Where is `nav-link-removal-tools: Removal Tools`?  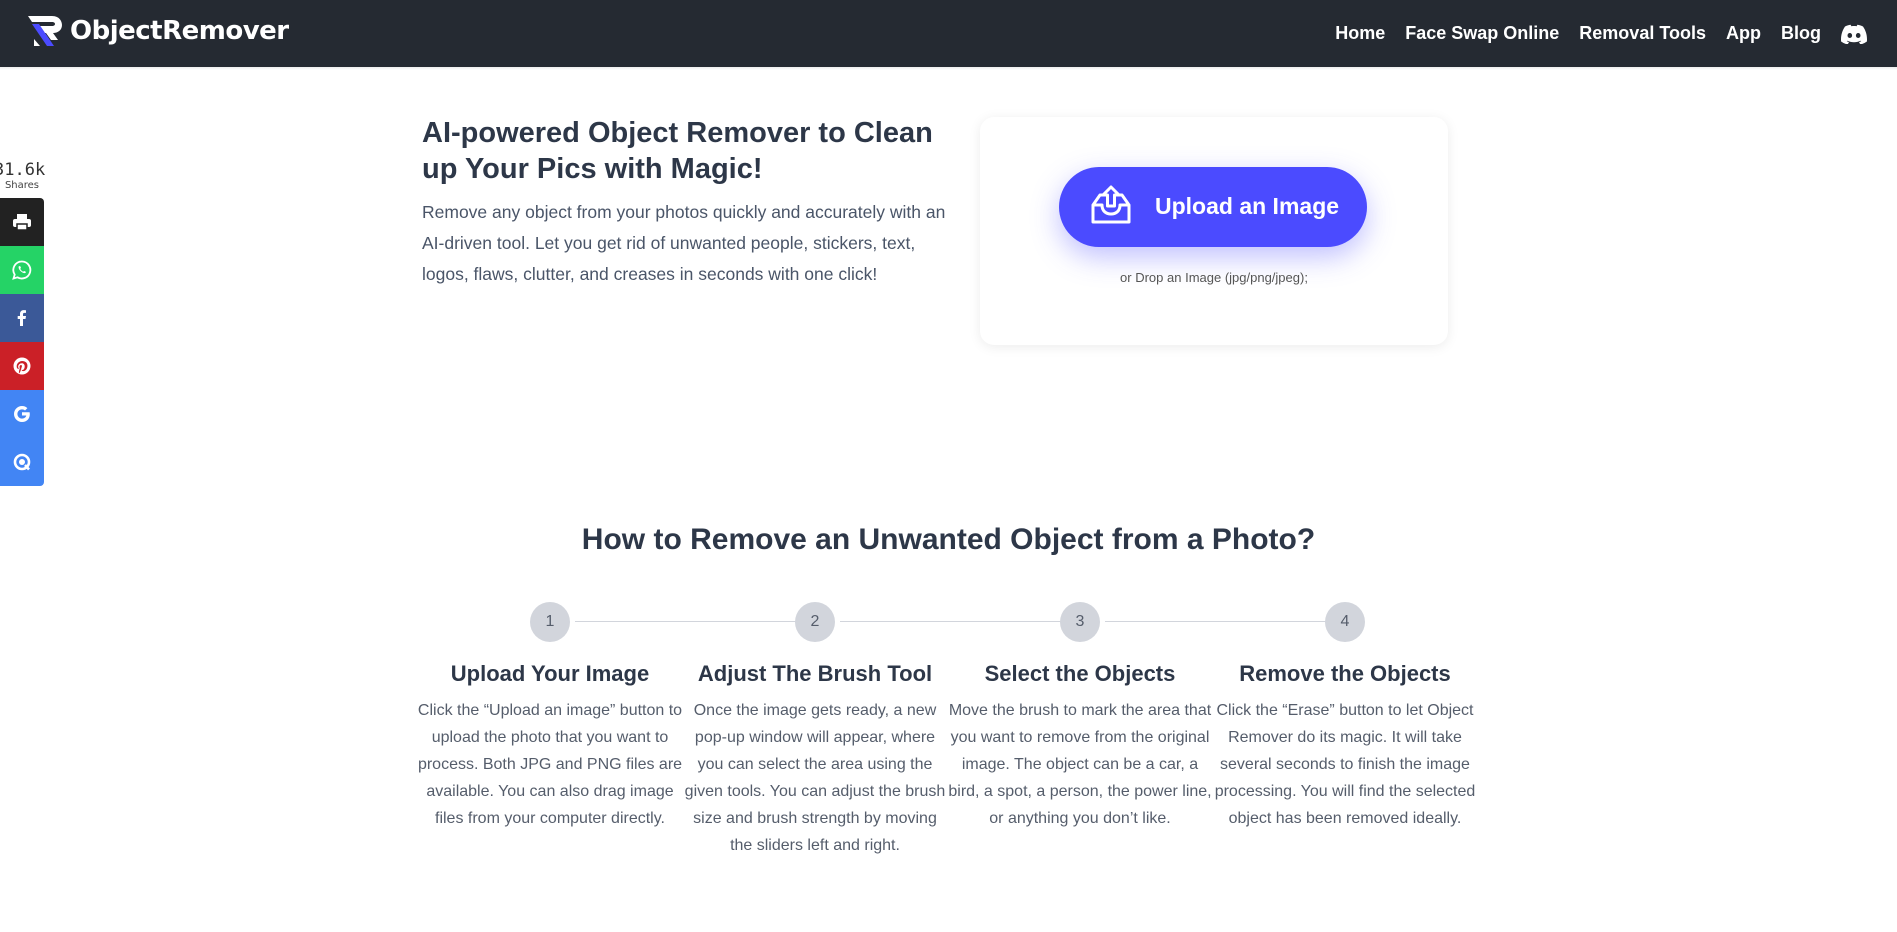
nav-link-removal-tools: Removal Tools is located at coordinates (1642, 33).